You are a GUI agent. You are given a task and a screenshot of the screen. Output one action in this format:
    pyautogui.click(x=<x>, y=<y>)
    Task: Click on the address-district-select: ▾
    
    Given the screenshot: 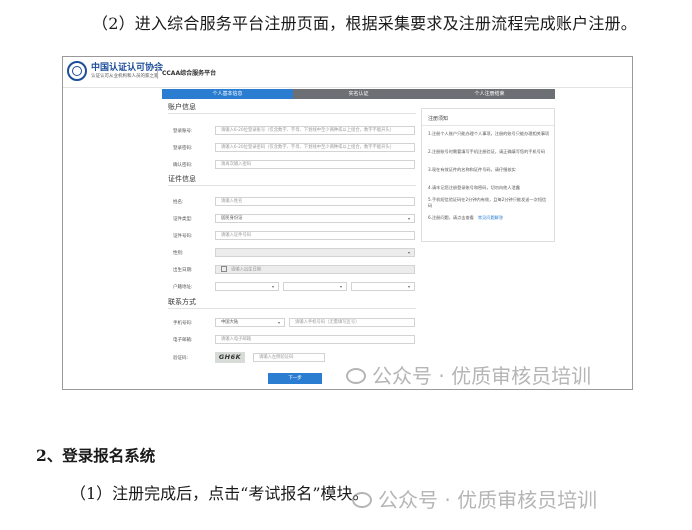 What is the action you would take?
    pyautogui.click(x=383, y=286)
    